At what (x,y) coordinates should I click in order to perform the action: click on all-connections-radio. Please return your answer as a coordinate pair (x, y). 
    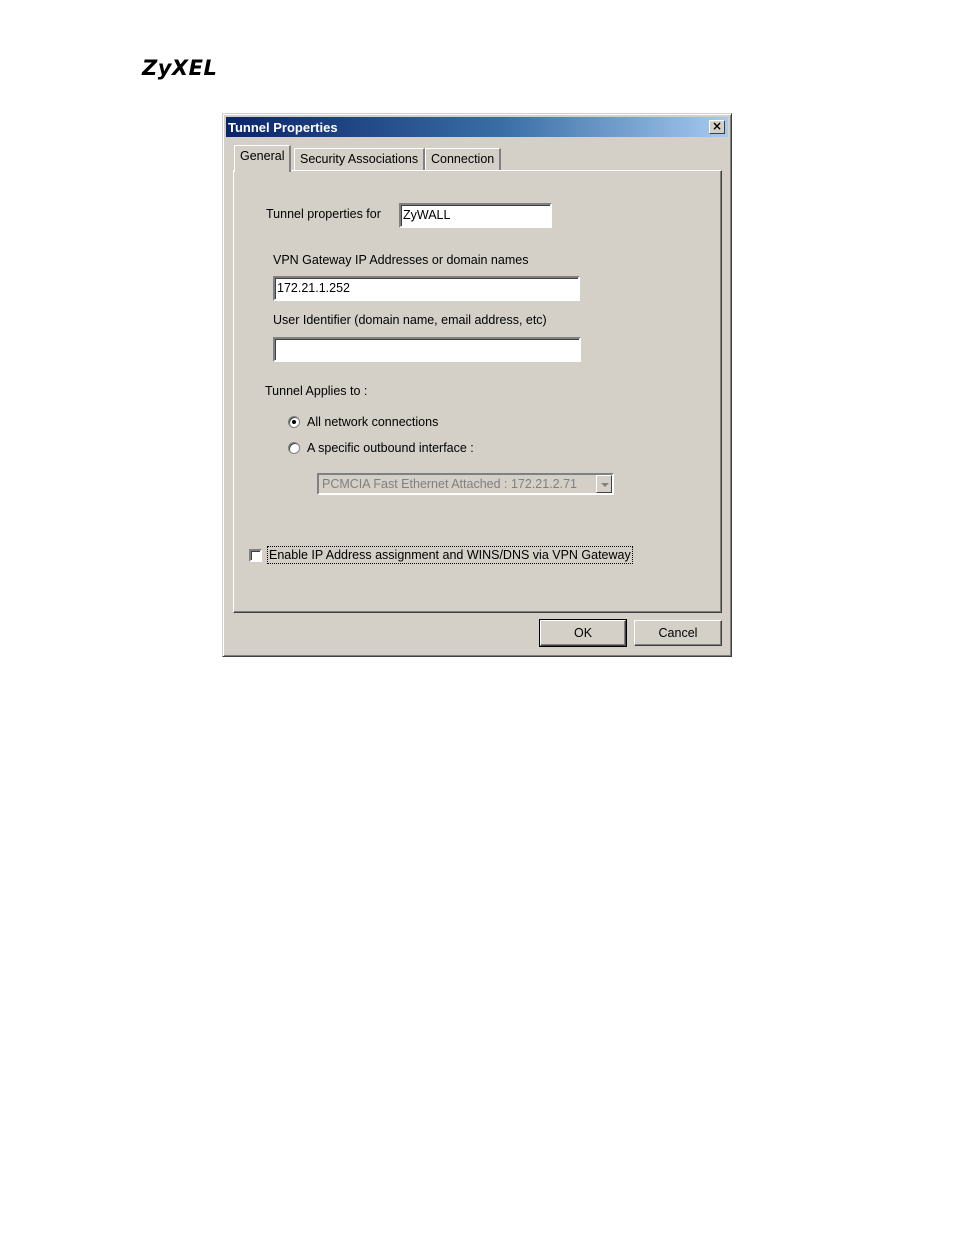
    Looking at the image, I should click on (294, 422).